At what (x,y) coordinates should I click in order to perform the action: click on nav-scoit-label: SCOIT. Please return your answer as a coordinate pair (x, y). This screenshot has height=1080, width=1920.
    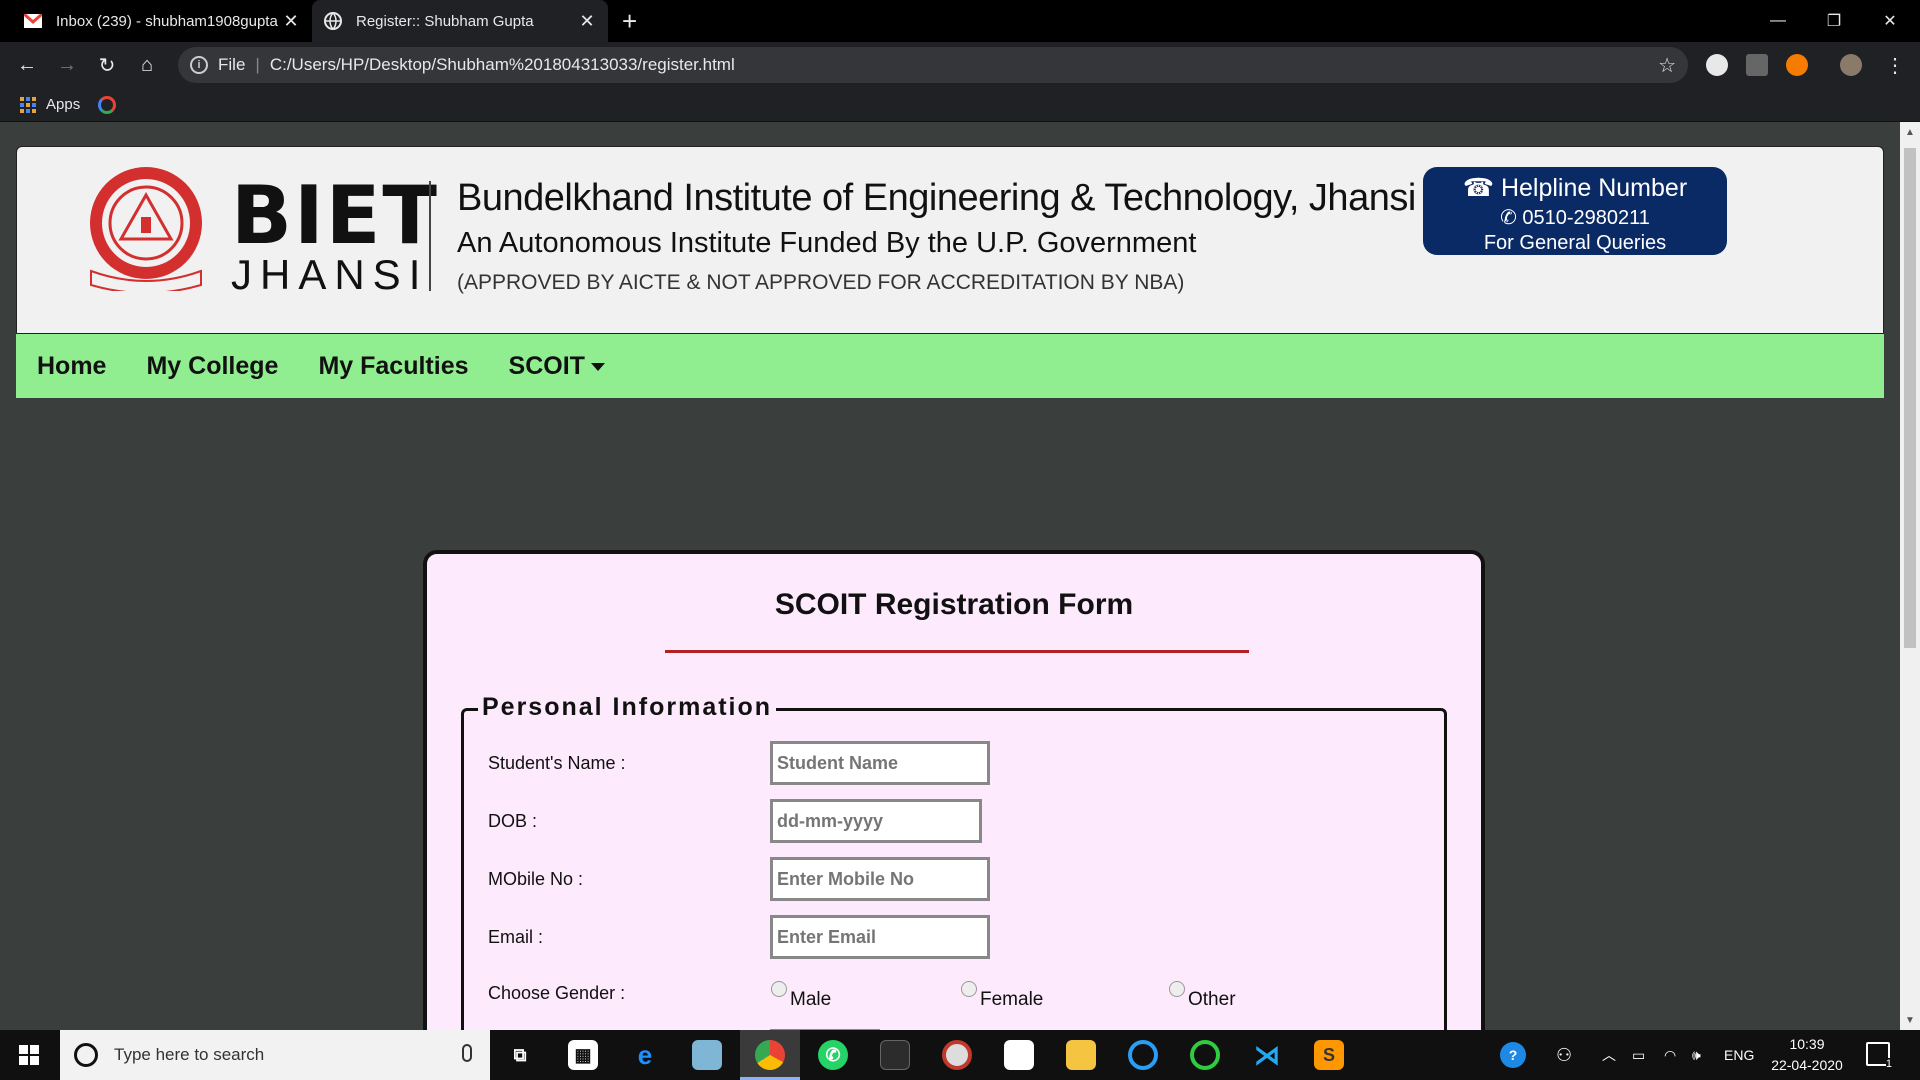
    Looking at the image, I should click on (546, 365).